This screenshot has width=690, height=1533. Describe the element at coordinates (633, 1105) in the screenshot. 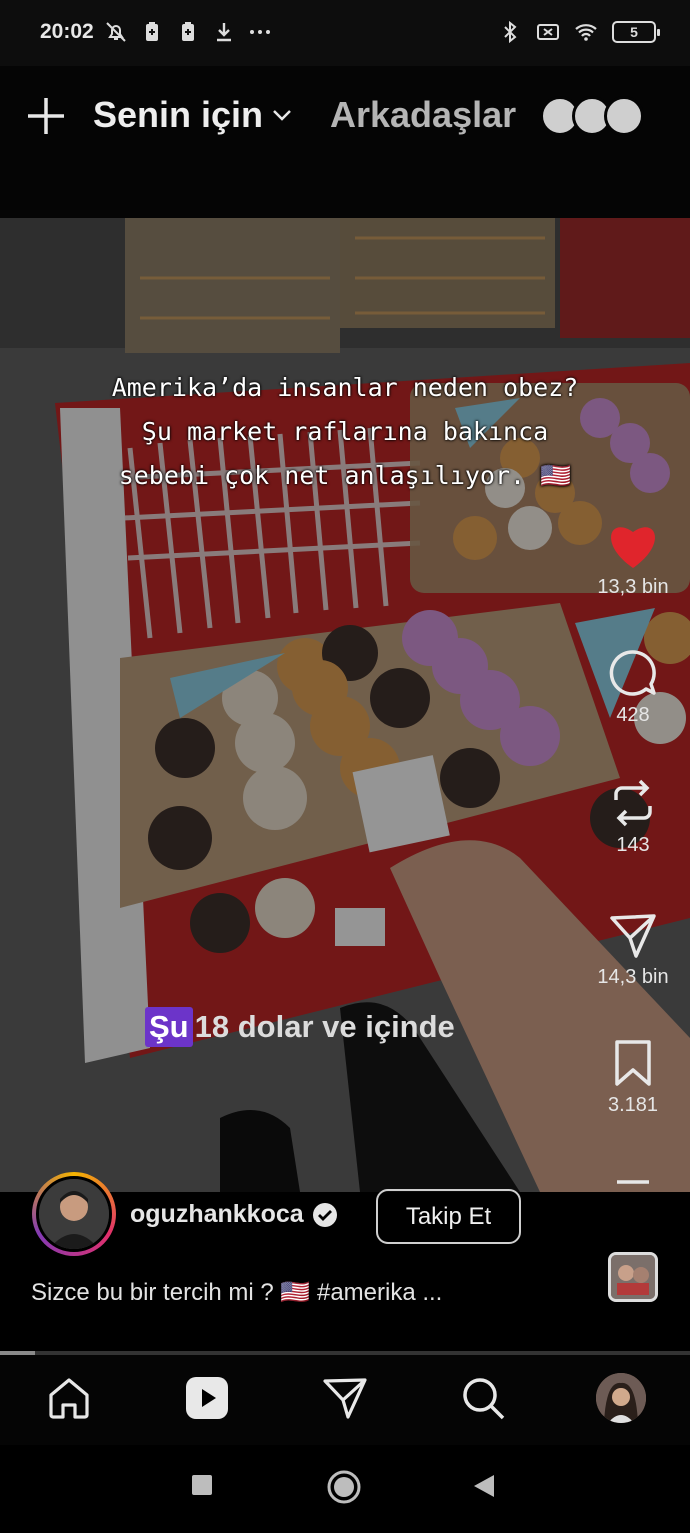

I see `save-count: 3.181` at that location.